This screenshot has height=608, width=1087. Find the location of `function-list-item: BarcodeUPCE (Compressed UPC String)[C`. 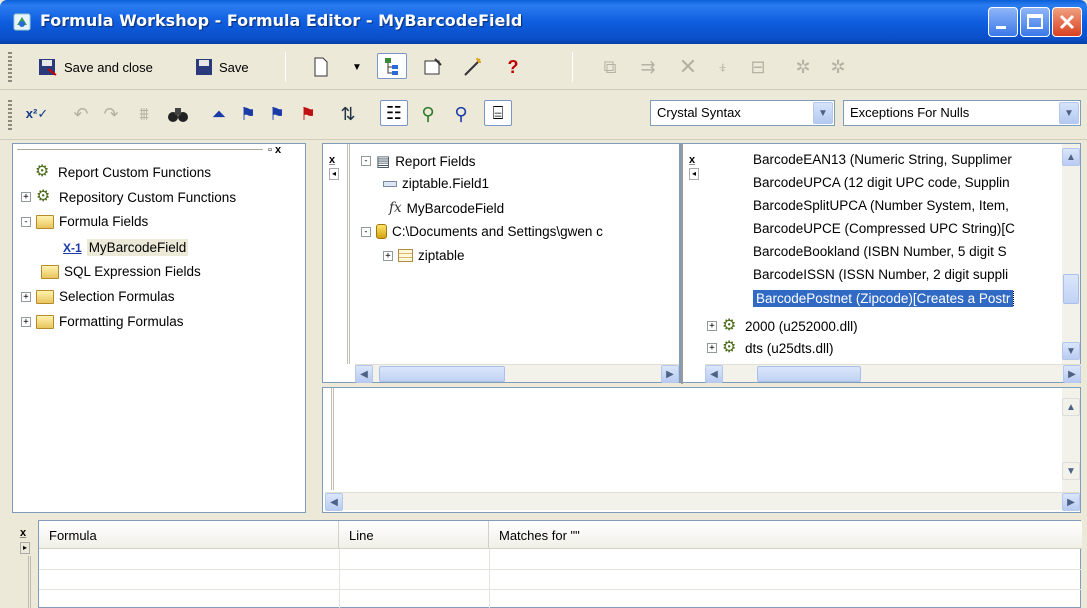

function-list-item: BarcodeUPCE (Compressed UPC String)[C is located at coordinates (907, 228).